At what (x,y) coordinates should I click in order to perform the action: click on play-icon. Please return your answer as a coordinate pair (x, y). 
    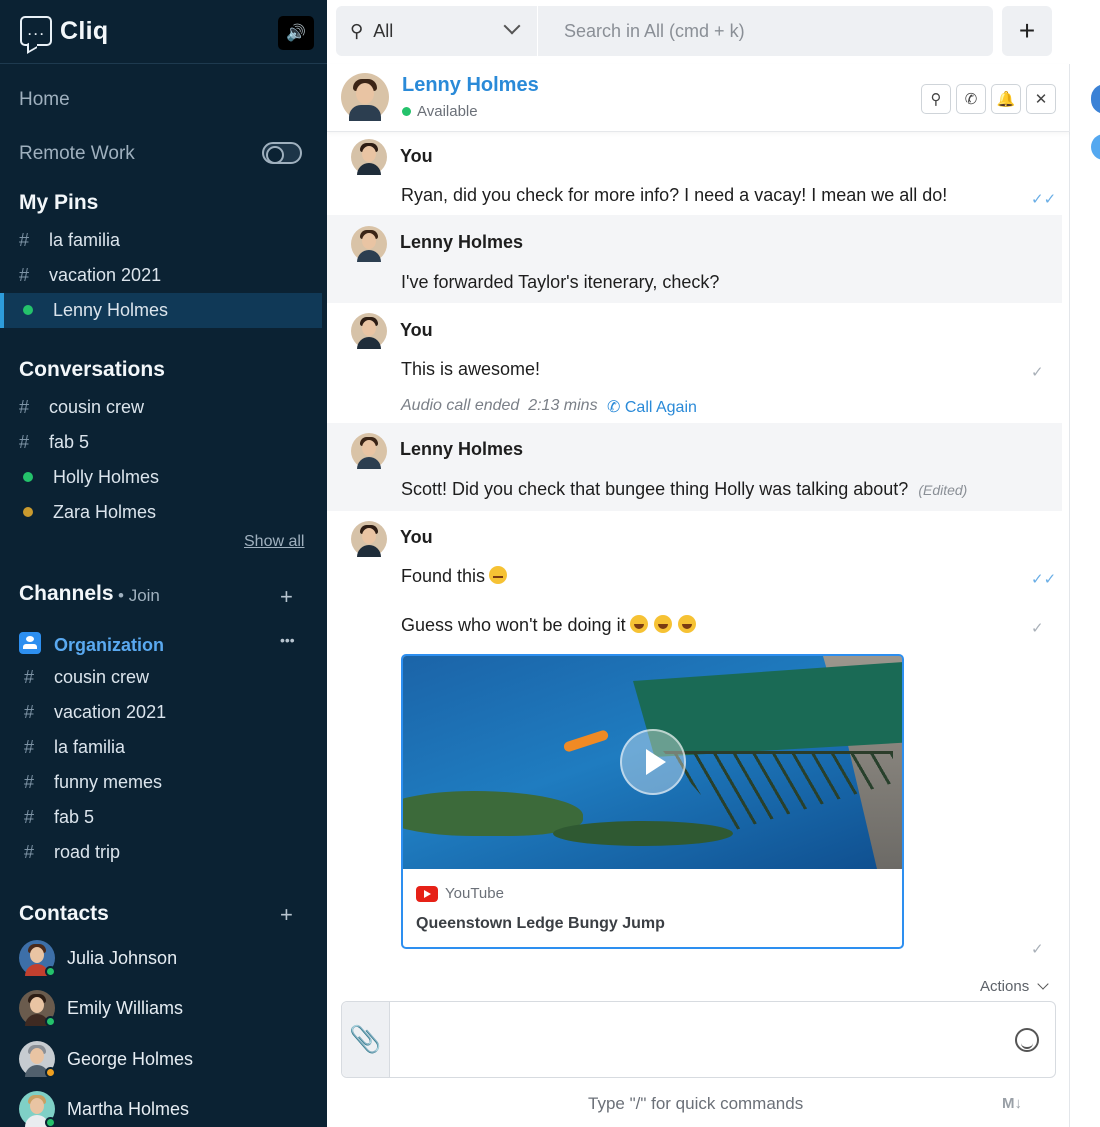
    Looking at the image, I should click on (653, 762).